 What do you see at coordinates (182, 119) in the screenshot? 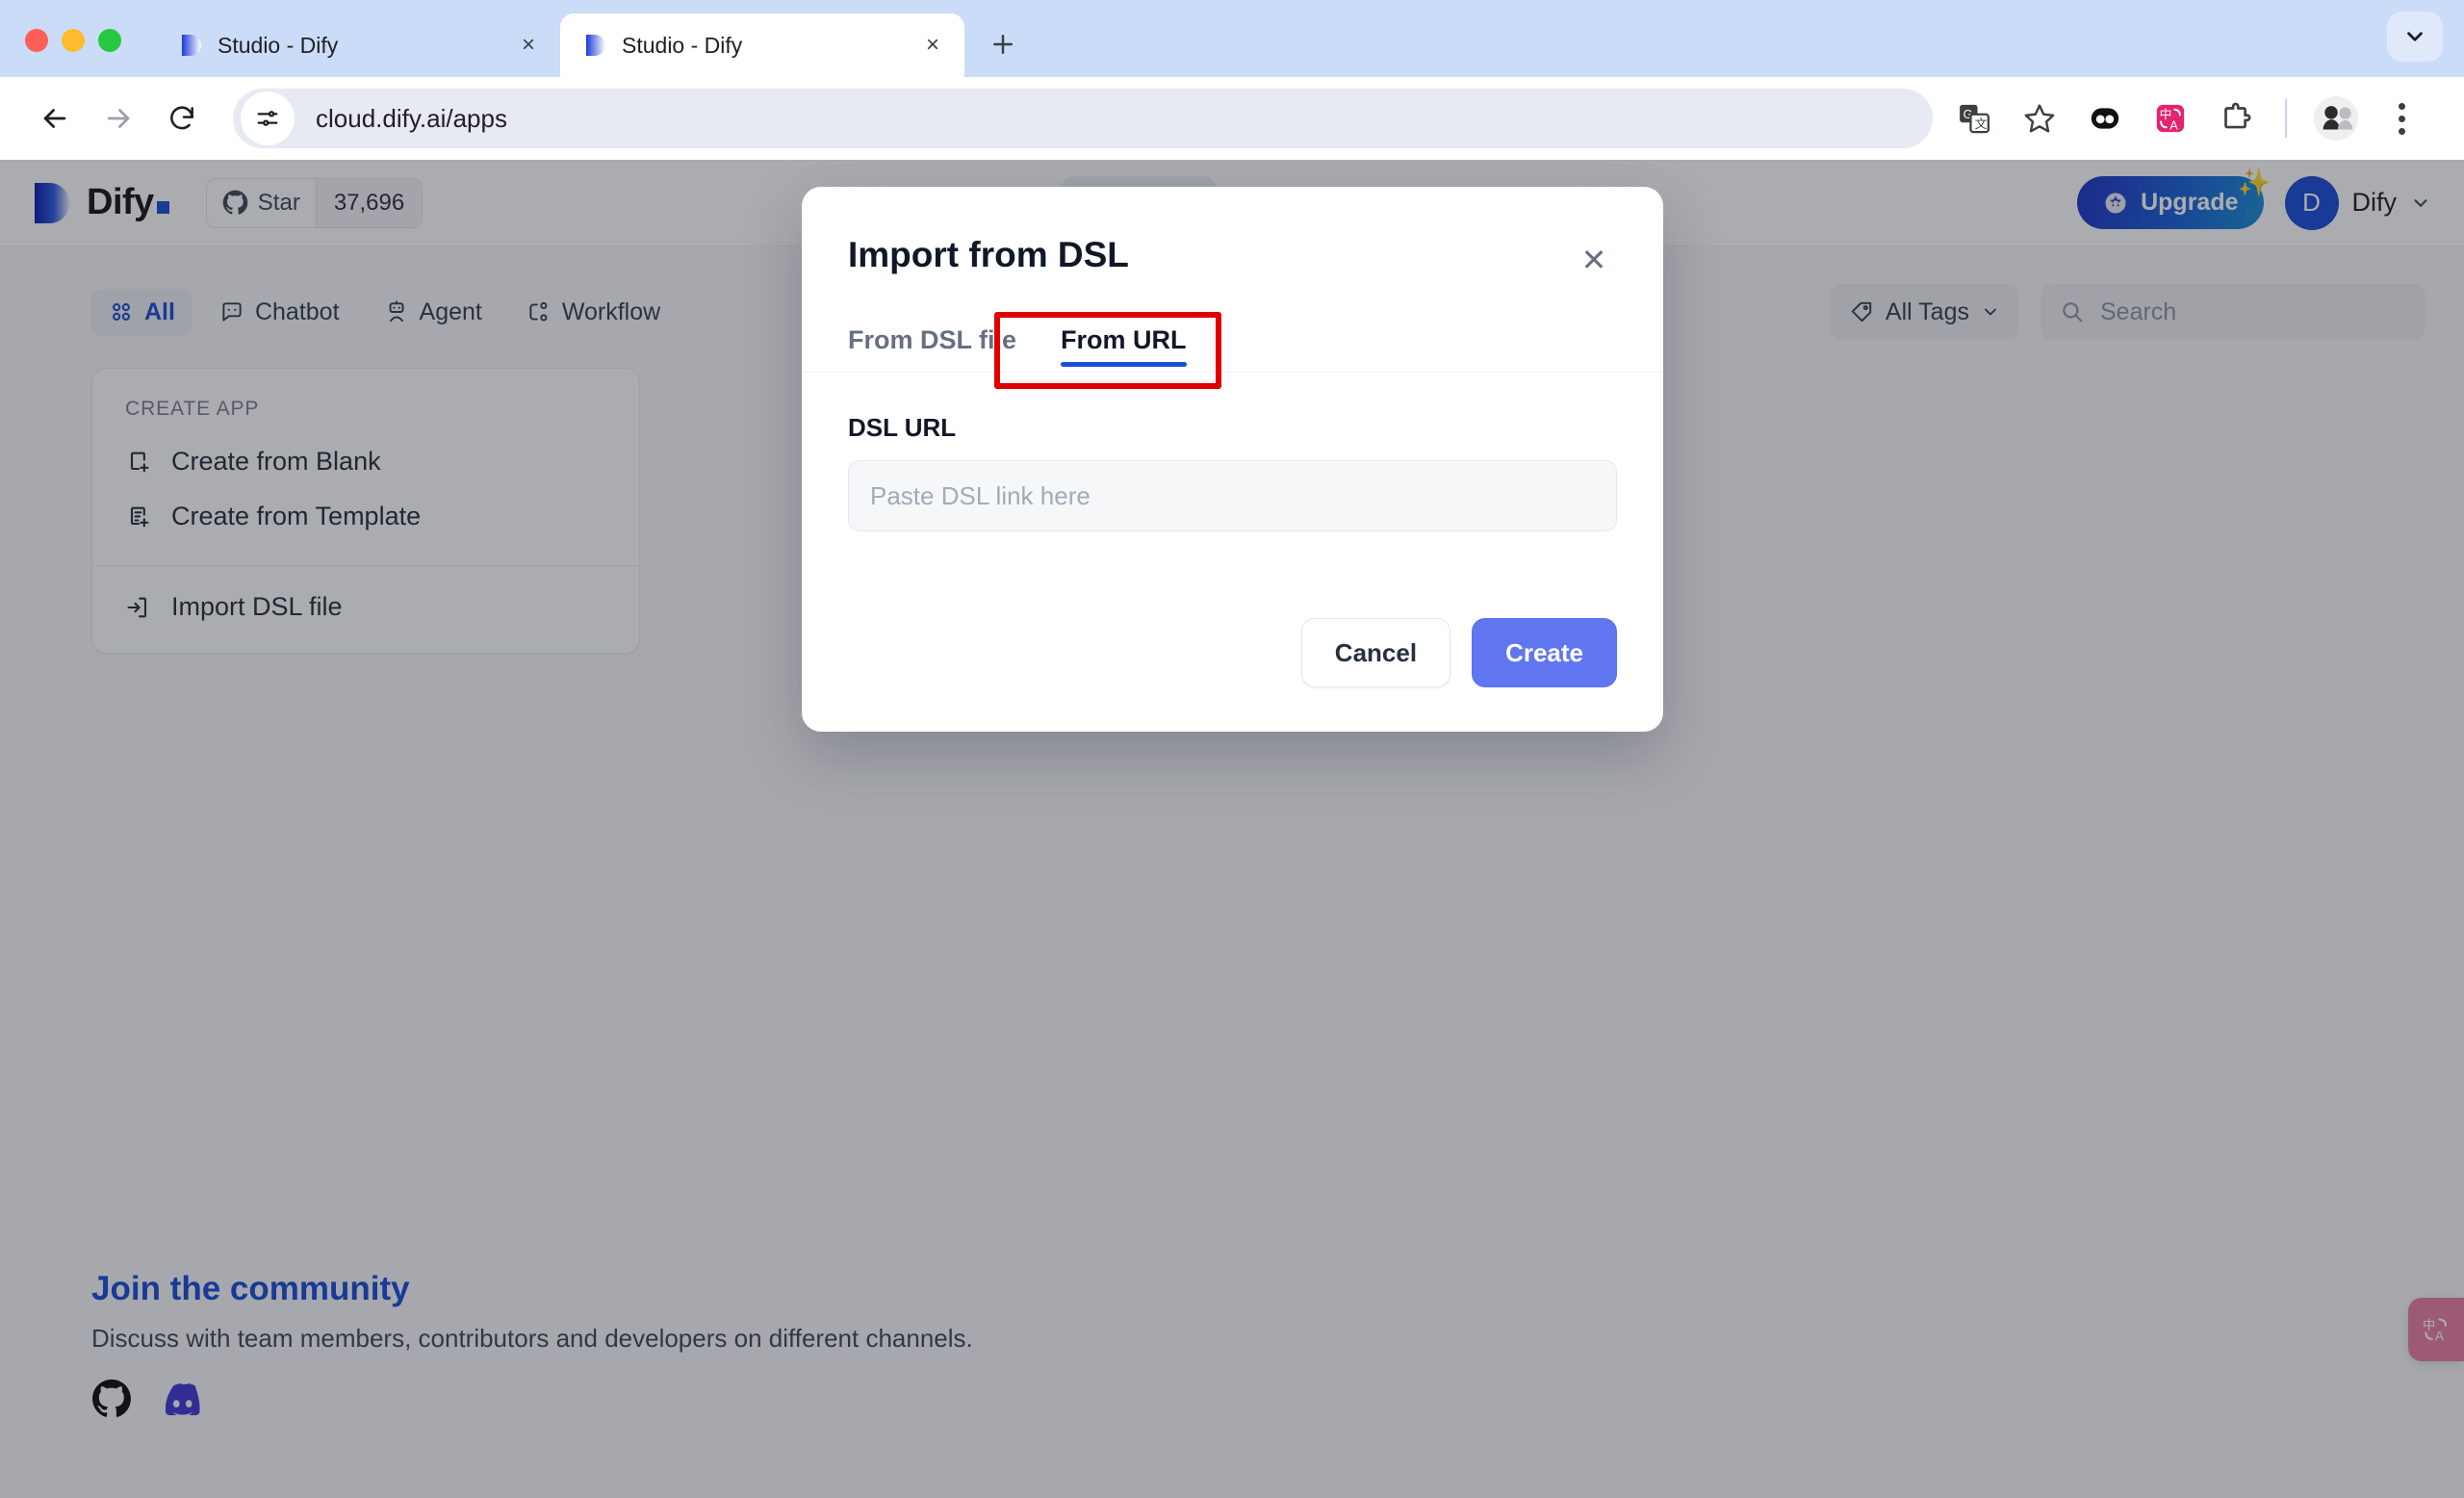
I see `reload-icon` at bounding box center [182, 119].